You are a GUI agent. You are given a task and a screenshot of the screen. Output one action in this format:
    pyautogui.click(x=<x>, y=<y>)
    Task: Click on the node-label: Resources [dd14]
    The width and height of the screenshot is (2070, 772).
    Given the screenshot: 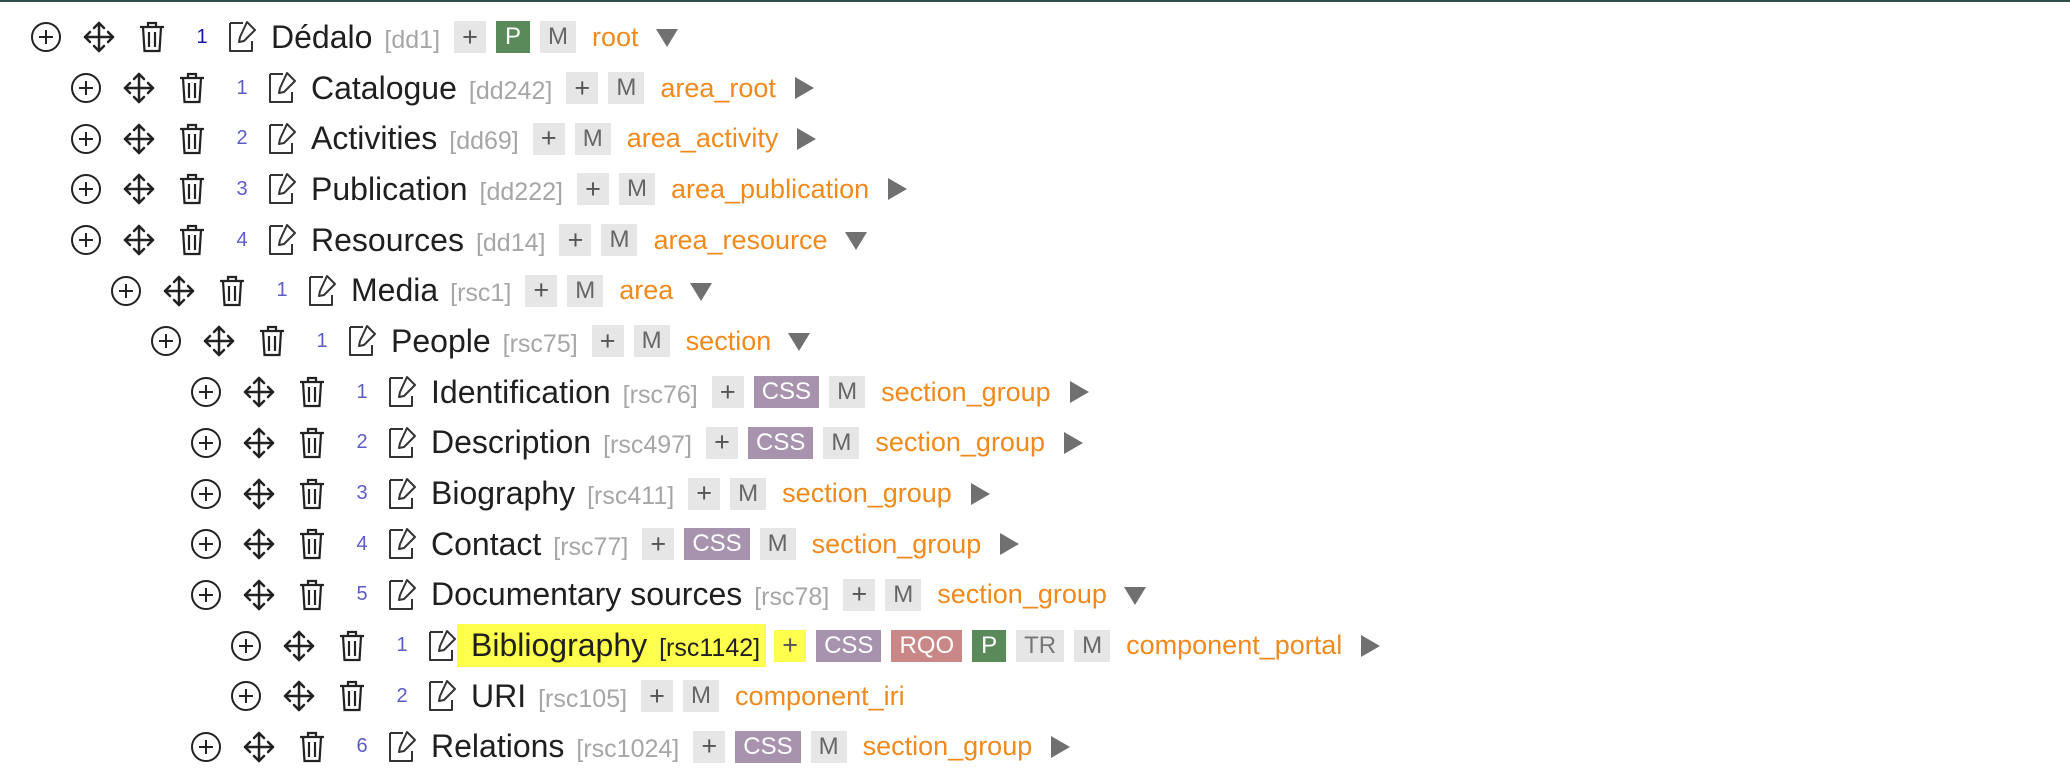 What is the action you would take?
    pyautogui.click(x=430, y=240)
    